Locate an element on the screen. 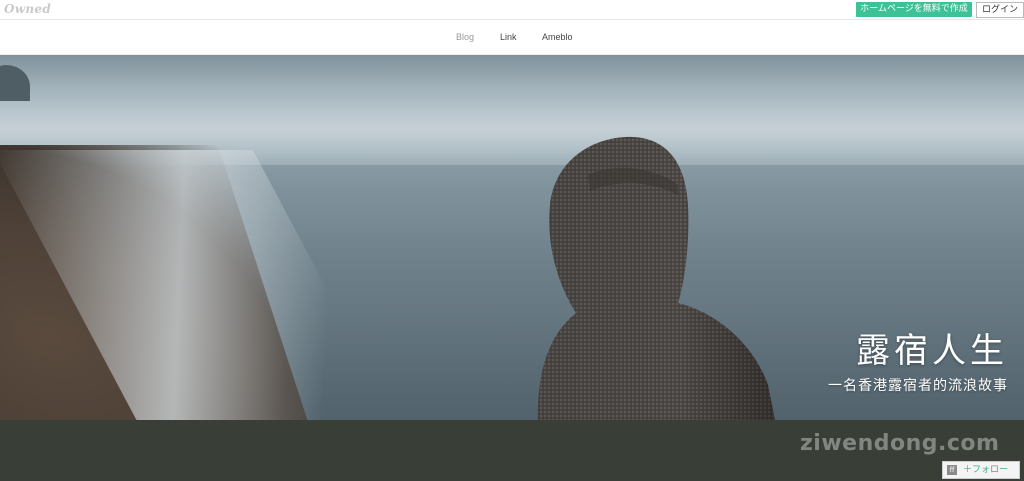 This screenshot has width=1024, height=481. hero-headland is located at coordinates (15, 83).